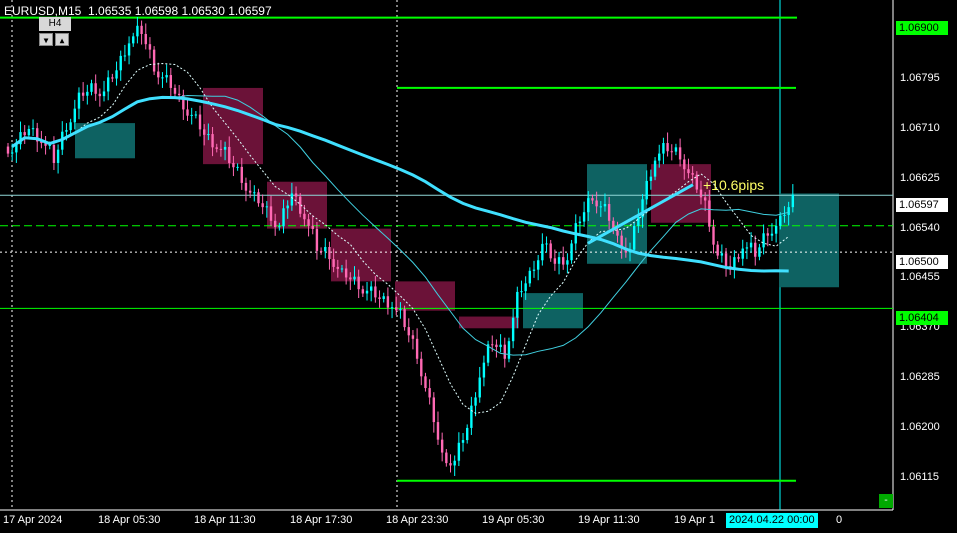 The image size is (957, 533). What do you see at coordinates (886, 501) in the screenshot?
I see `minus-button: -` at bounding box center [886, 501].